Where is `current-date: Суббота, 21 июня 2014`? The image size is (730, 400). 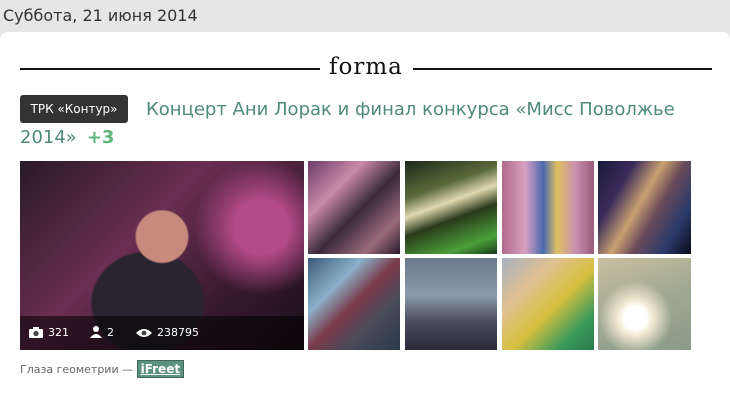
current-date: Суббота, 21 июня 2014 is located at coordinates (100, 15).